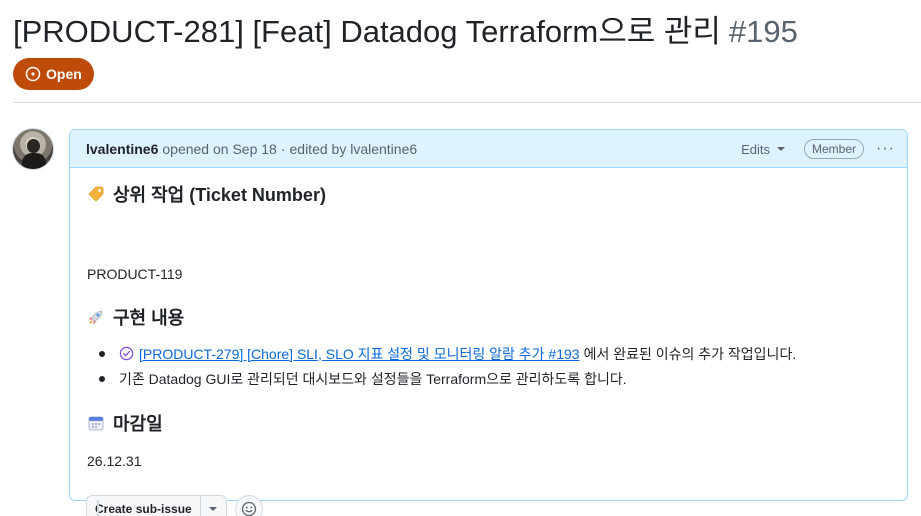  I want to click on edits-history-dropdown: Edits, so click(763, 149).